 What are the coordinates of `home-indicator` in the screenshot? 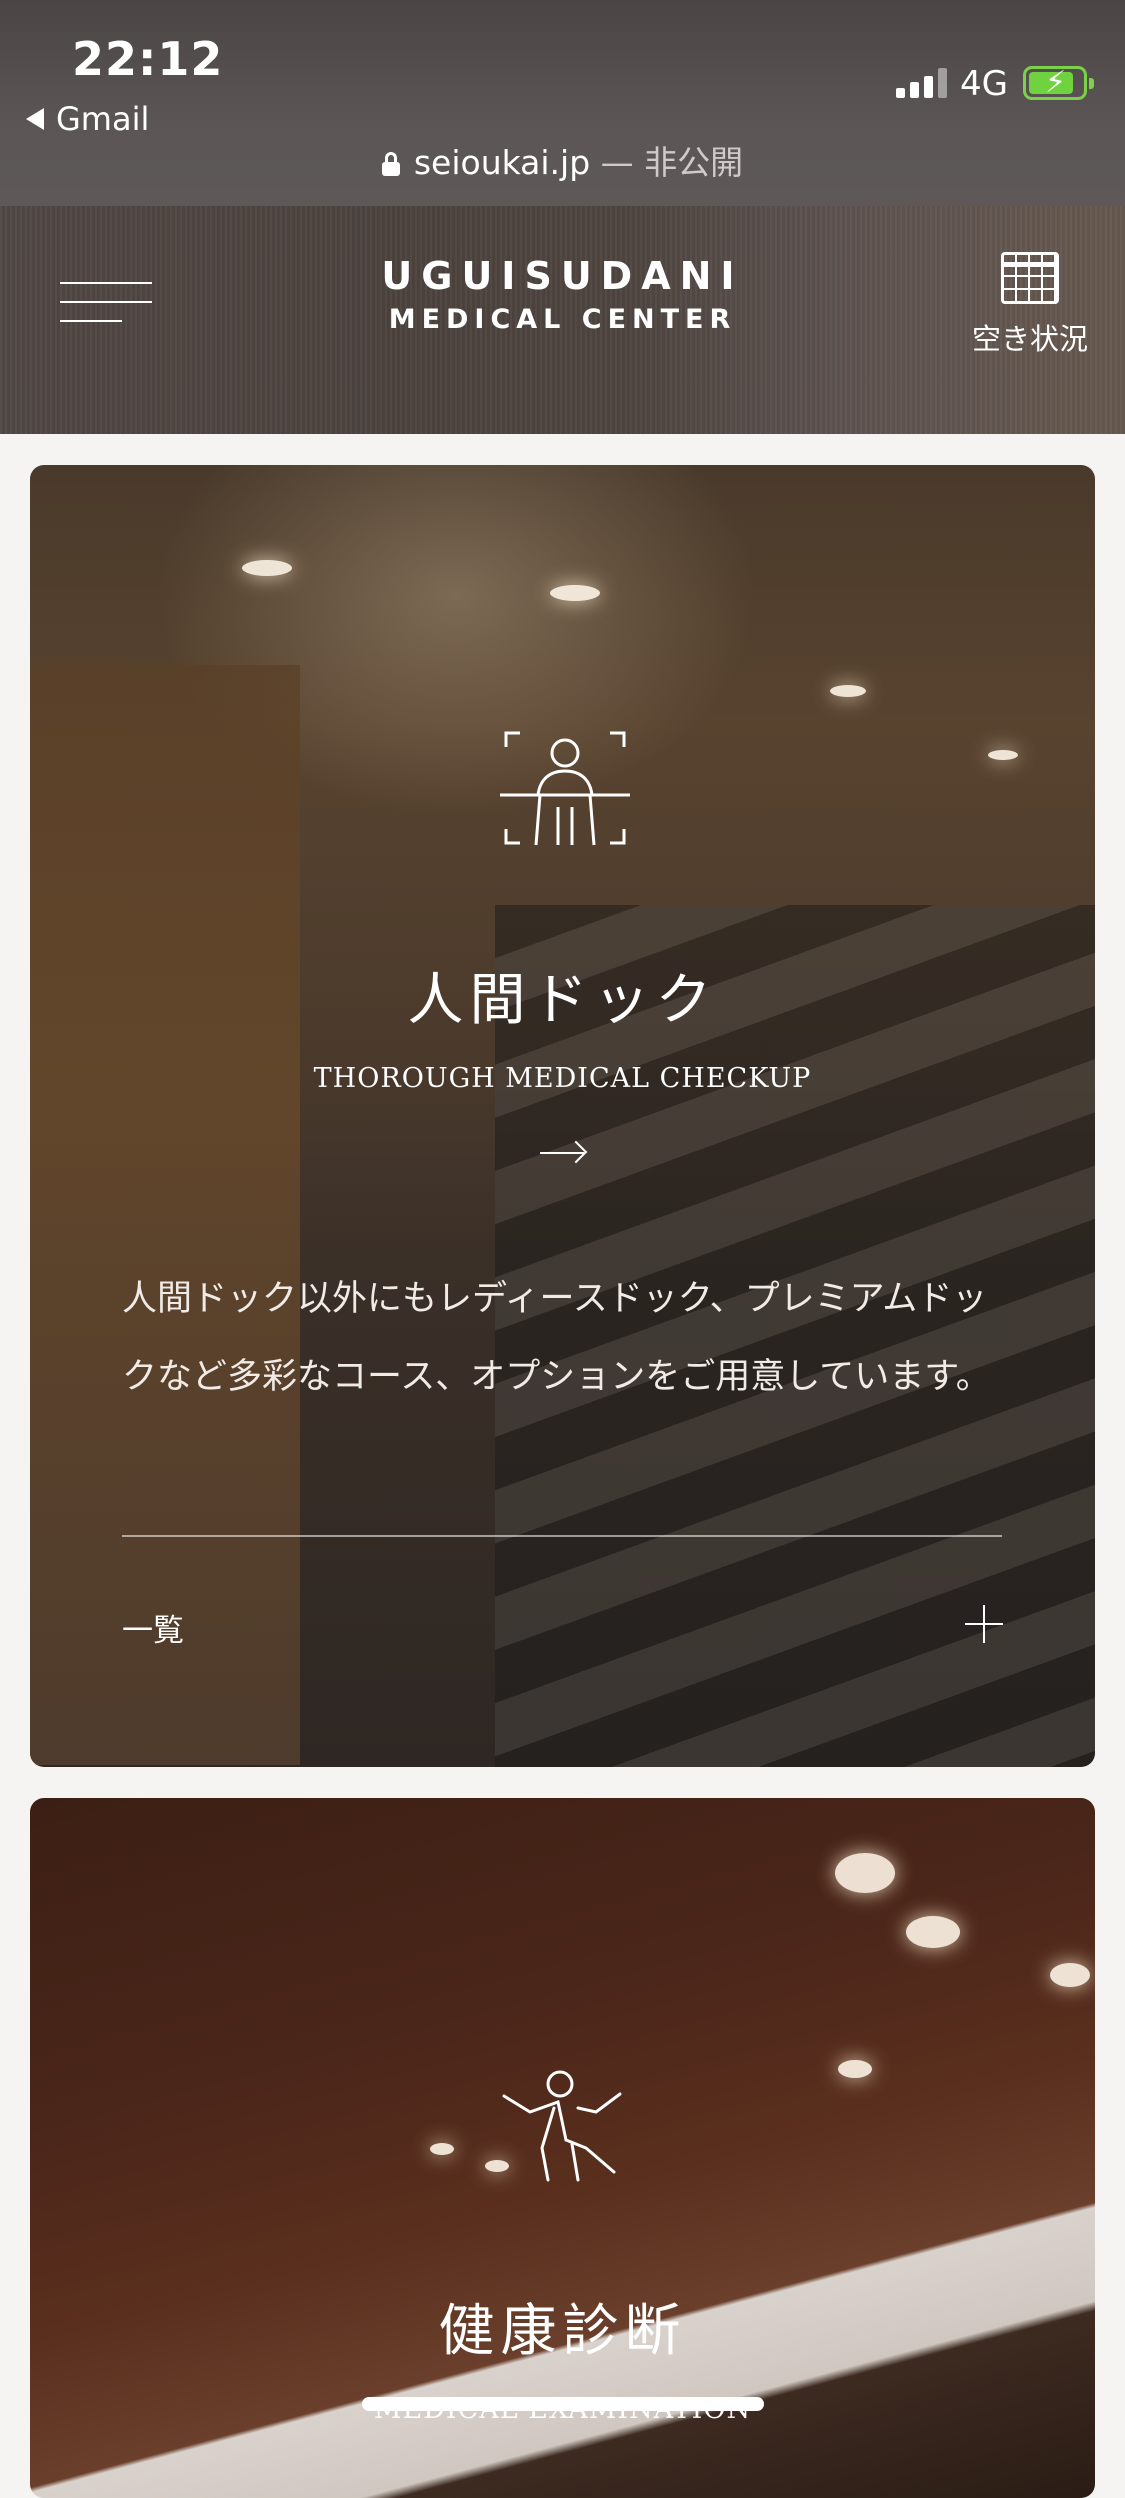 It's located at (563, 2404).